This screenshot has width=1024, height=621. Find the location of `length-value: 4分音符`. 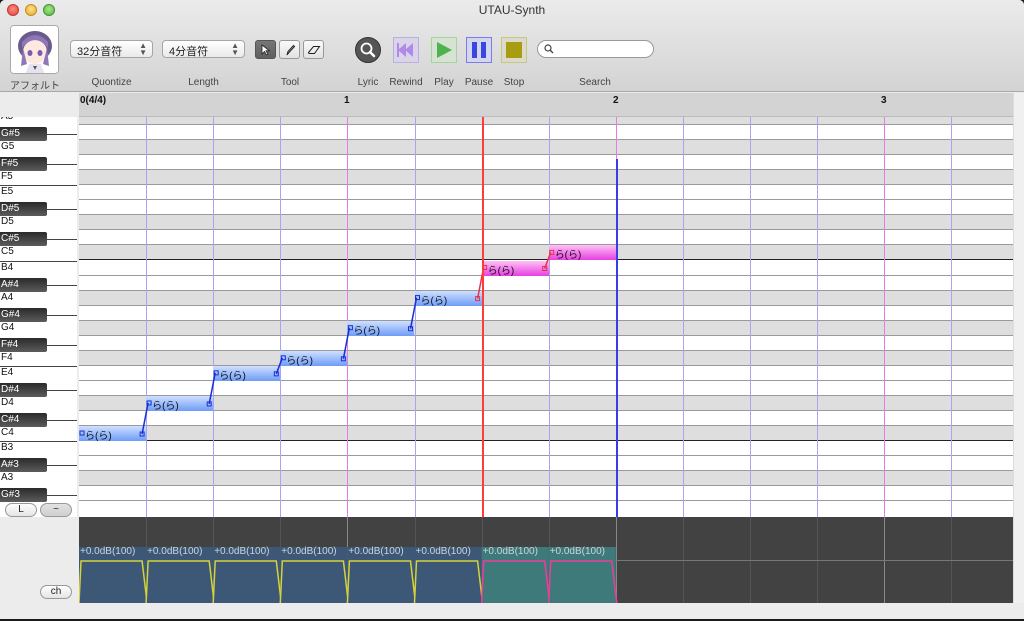

length-value: 4分音符 is located at coordinates (189, 52).